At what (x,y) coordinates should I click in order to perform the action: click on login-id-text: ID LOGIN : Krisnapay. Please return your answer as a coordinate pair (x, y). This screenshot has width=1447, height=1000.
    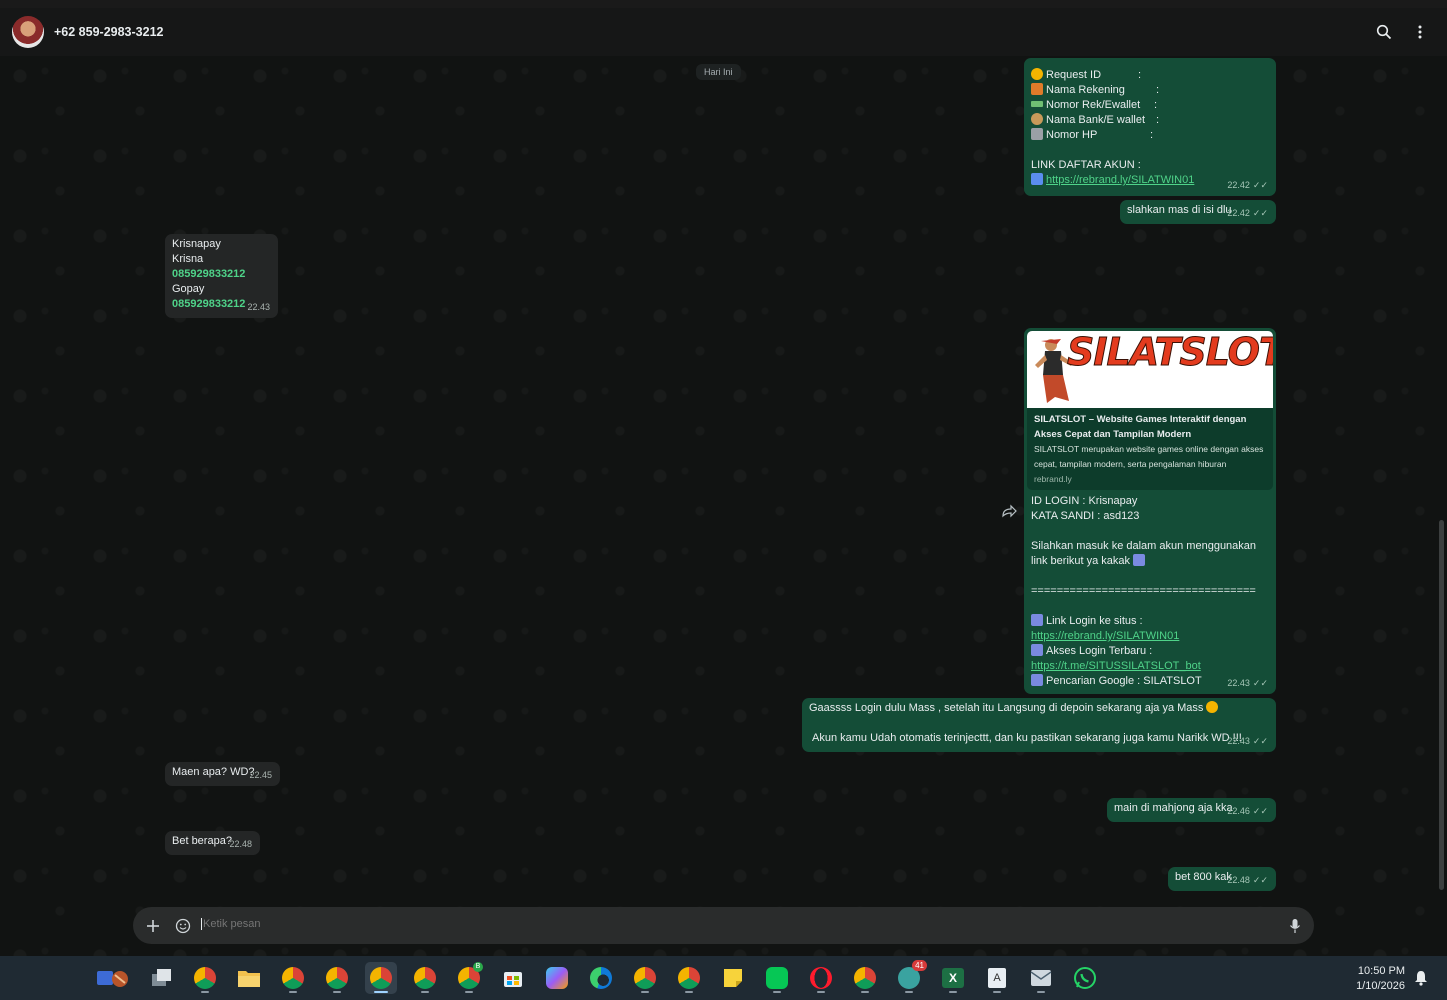
    Looking at the image, I should click on (1084, 501).